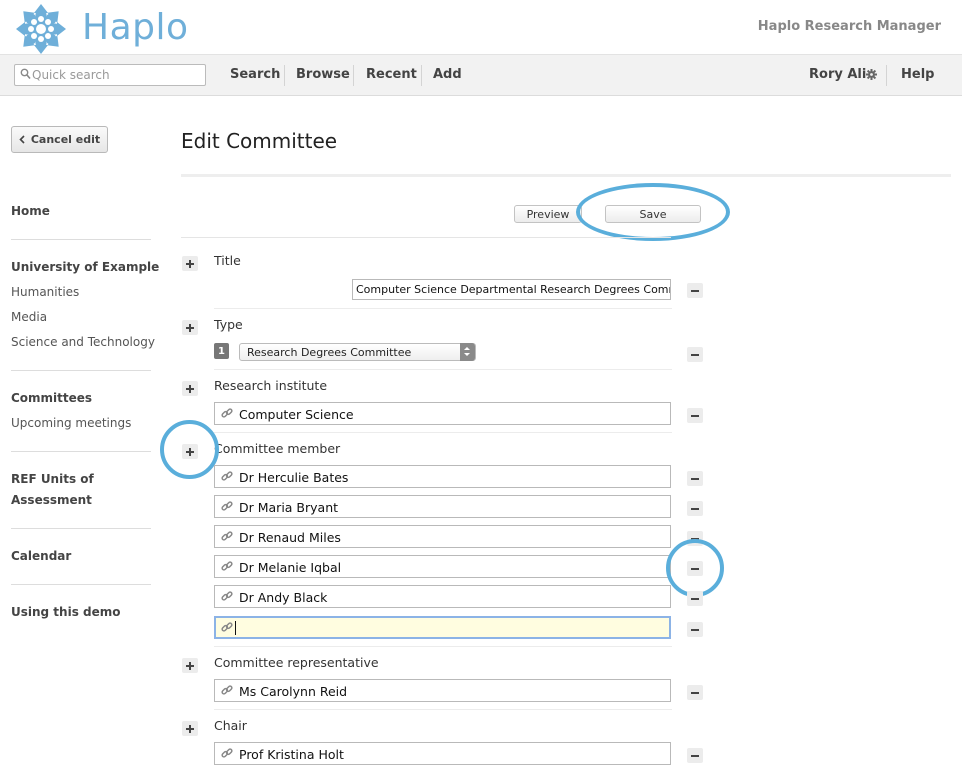 This screenshot has height=768, width=962. I want to click on nav-recent: Recent, so click(391, 74).